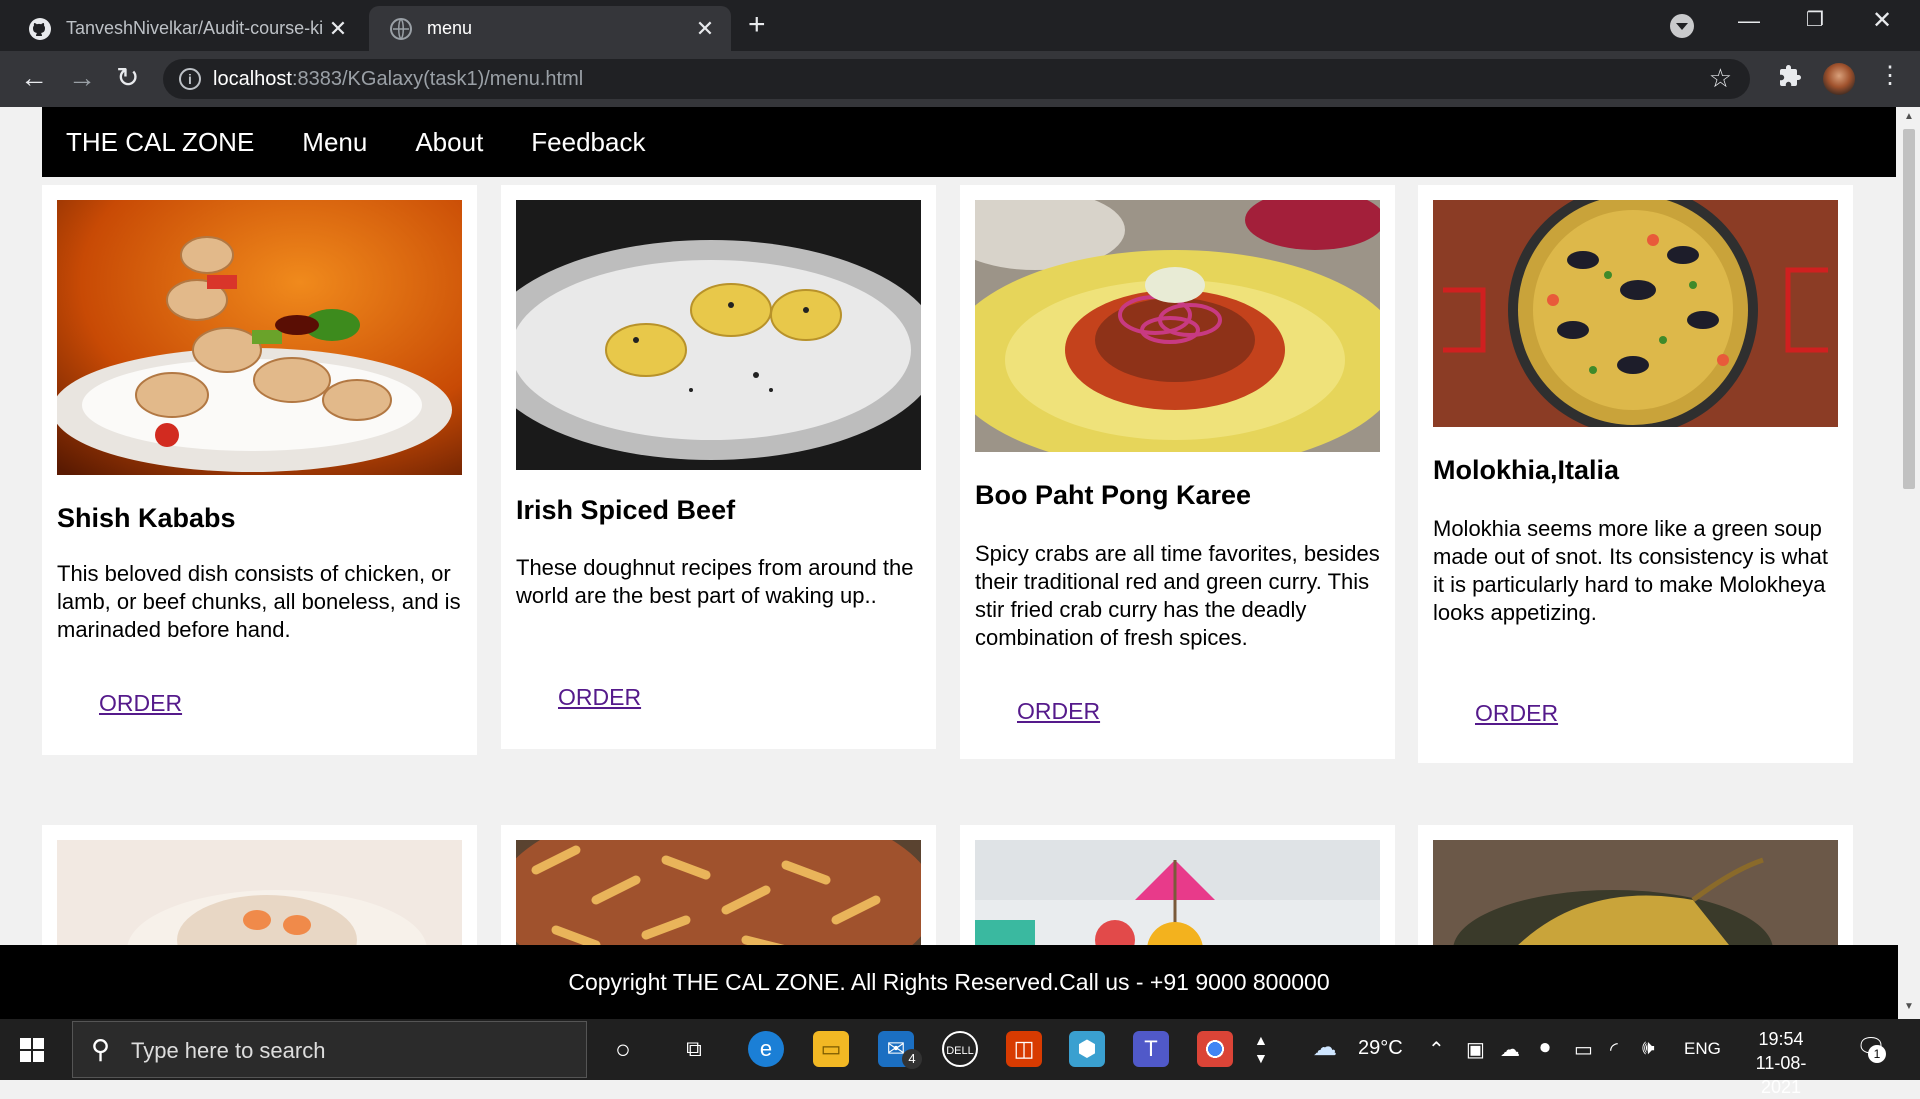 This screenshot has width=1920, height=1099. What do you see at coordinates (1815, 20) in the screenshot?
I see `restore-icon: ❐` at bounding box center [1815, 20].